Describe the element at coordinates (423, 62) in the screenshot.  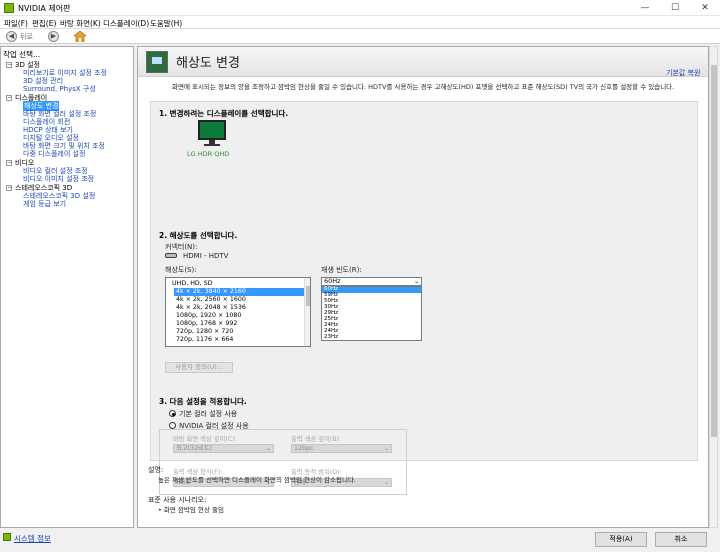
I see `page-header: 해상도 변경 기본값 복원` at that location.